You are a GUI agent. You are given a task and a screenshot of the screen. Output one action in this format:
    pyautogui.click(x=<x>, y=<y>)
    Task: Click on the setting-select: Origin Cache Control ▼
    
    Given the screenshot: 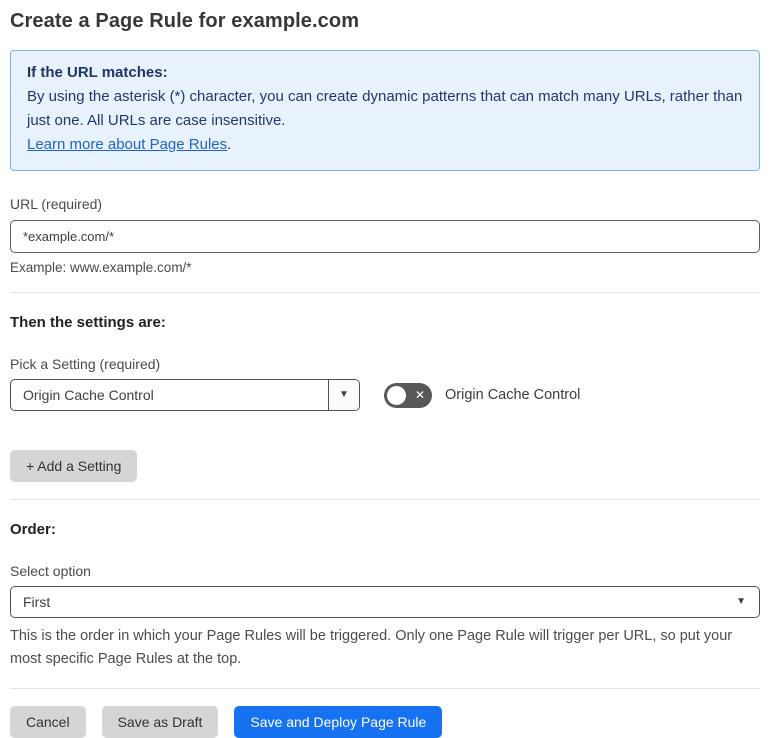 What is the action you would take?
    pyautogui.click(x=185, y=395)
    